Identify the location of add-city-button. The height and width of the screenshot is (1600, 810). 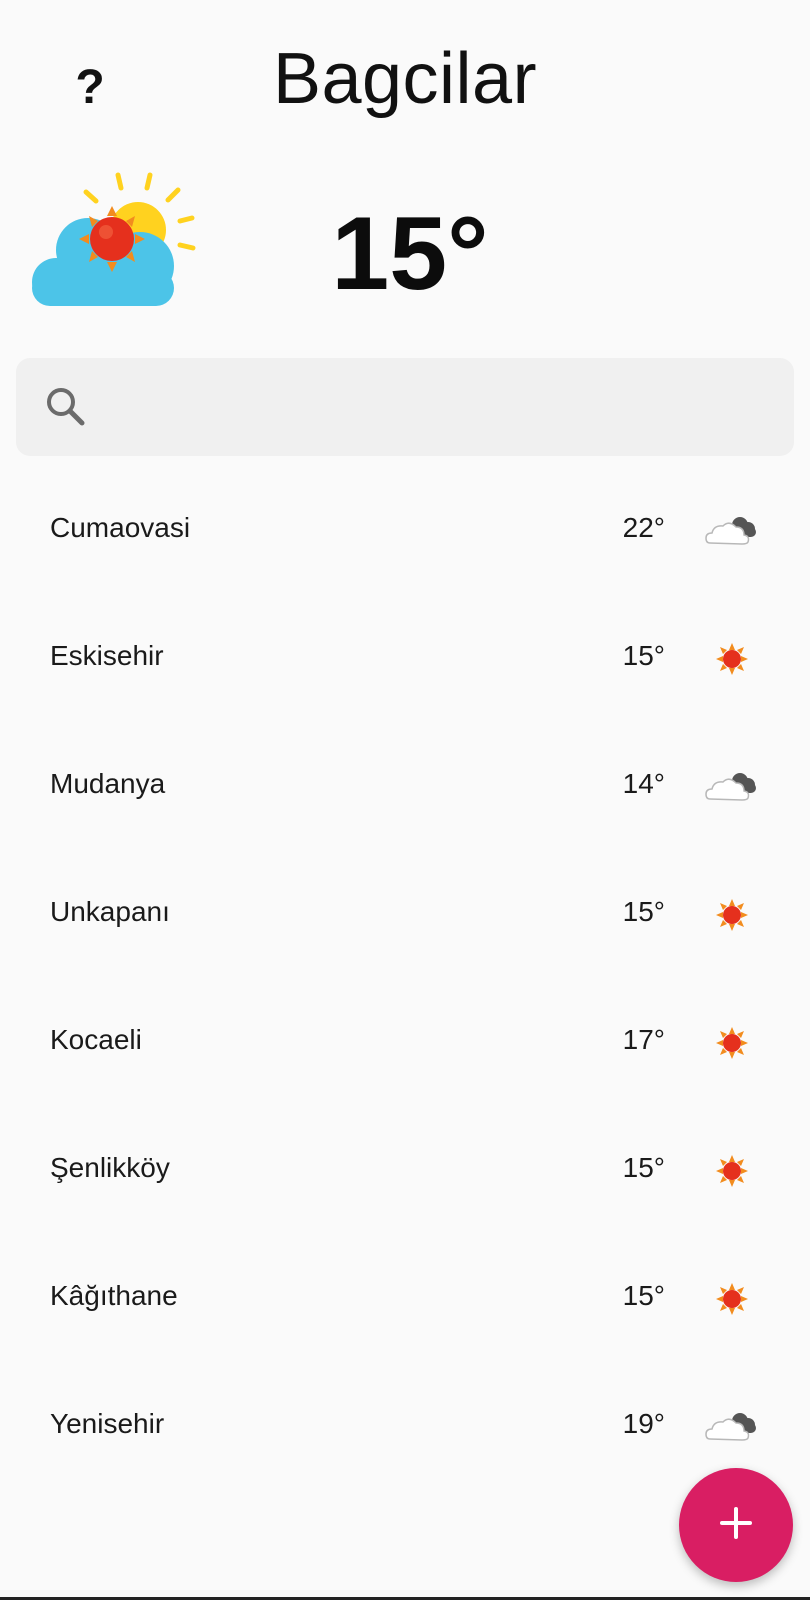
(736, 1525).